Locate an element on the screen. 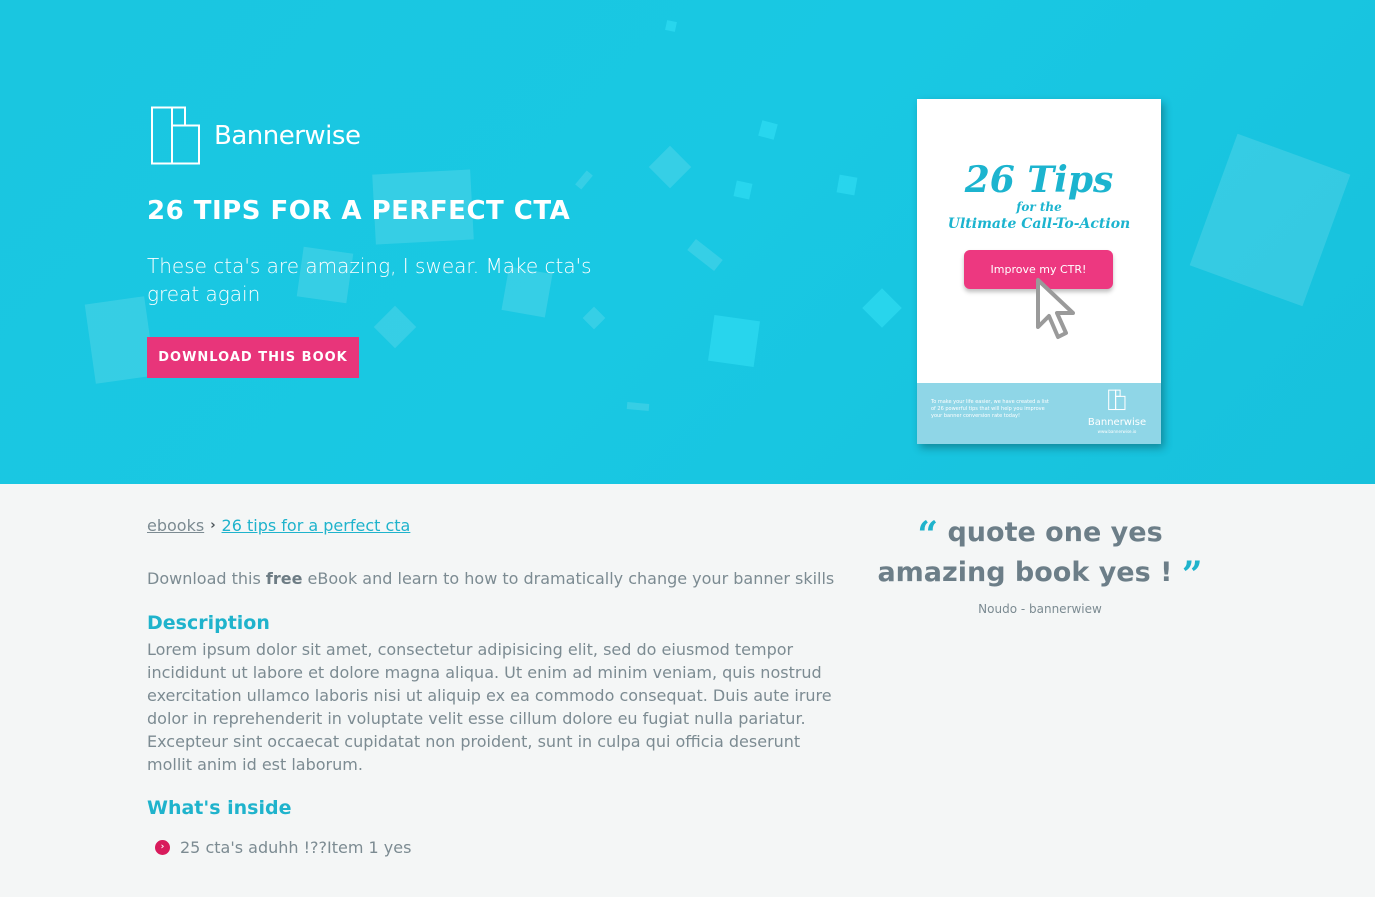 The image size is (1375, 897). breadcrumb: ebooks › 26 tips for a perfect cta is located at coordinates (278, 525).